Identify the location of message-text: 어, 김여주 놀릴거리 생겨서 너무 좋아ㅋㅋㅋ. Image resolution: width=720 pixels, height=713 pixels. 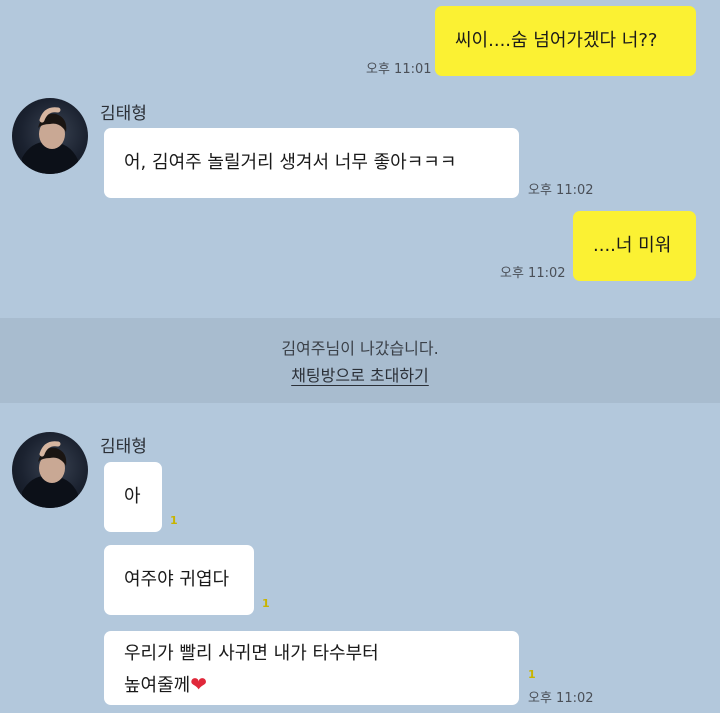
(290, 162).